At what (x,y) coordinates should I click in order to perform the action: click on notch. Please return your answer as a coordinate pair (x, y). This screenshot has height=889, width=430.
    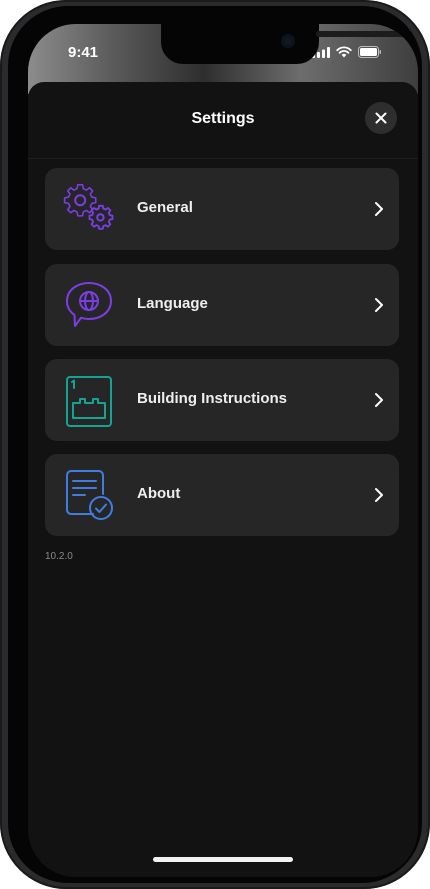
    Looking at the image, I should click on (289, 44).